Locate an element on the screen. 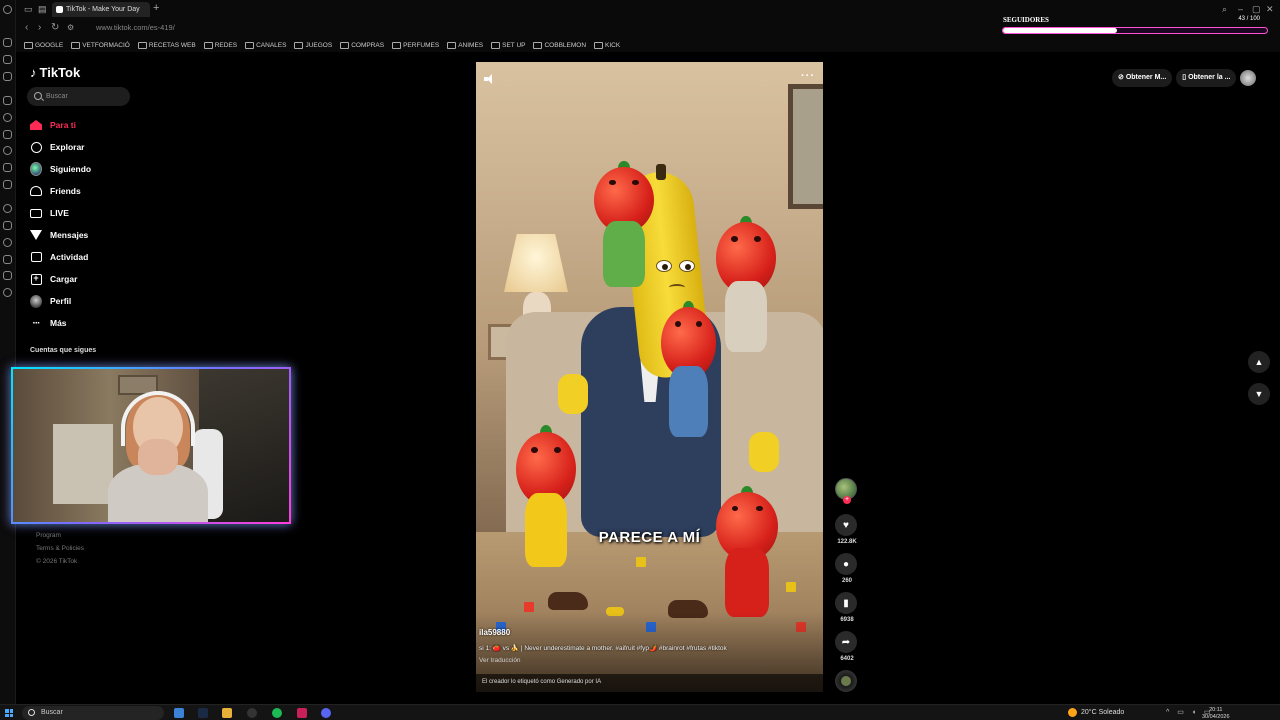  clock-side-icon is located at coordinates (7, 242).